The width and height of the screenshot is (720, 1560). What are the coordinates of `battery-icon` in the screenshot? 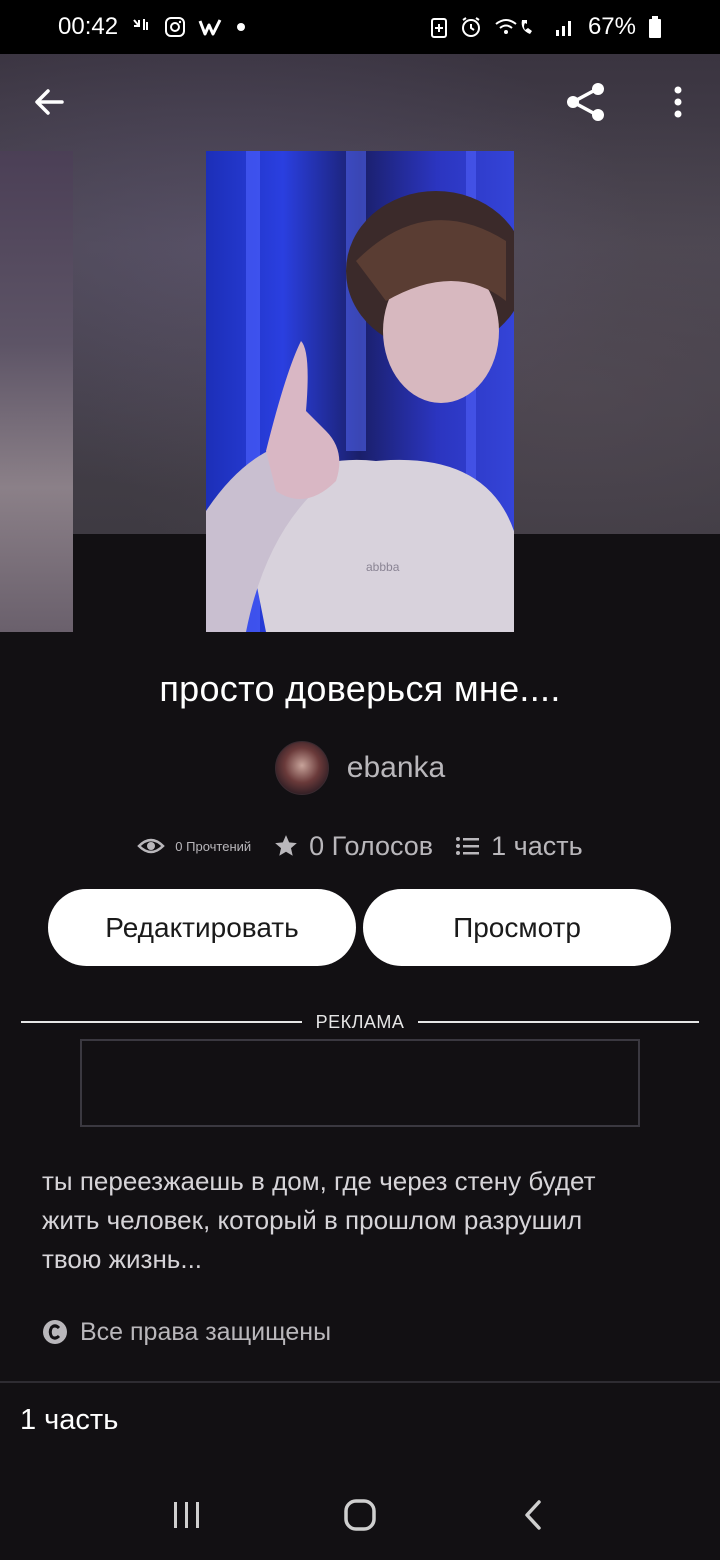 It's located at (655, 27).